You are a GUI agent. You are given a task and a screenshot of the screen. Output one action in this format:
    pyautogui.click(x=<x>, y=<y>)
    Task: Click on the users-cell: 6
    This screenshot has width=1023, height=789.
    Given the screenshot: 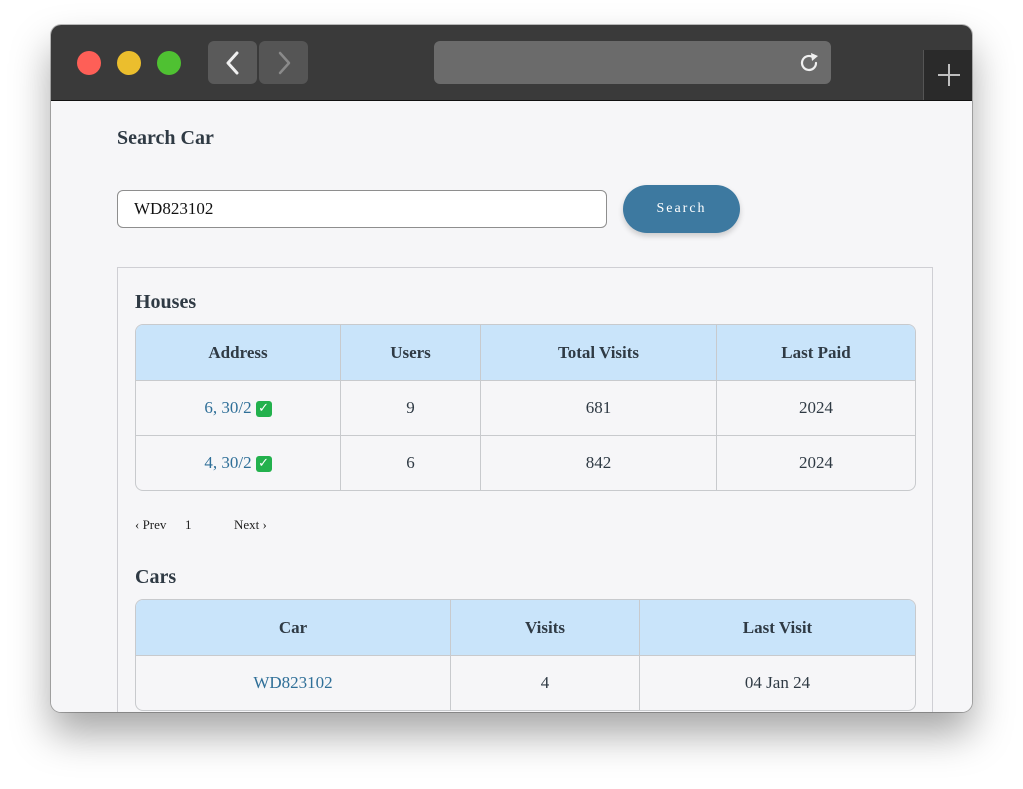 What is the action you would take?
    pyautogui.click(x=411, y=463)
    